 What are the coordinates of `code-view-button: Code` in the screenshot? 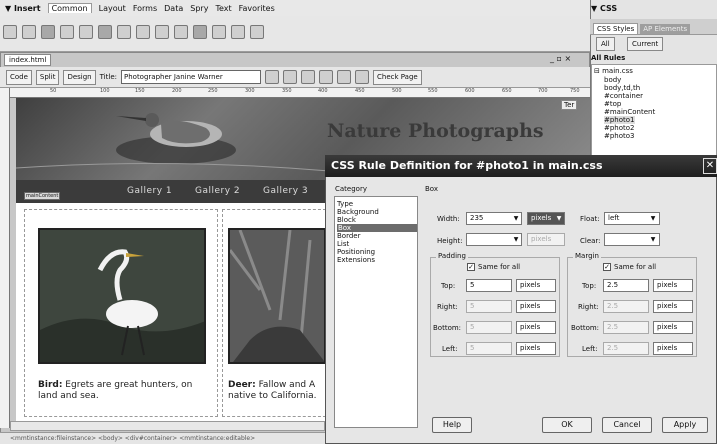 It's located at (19, 77).